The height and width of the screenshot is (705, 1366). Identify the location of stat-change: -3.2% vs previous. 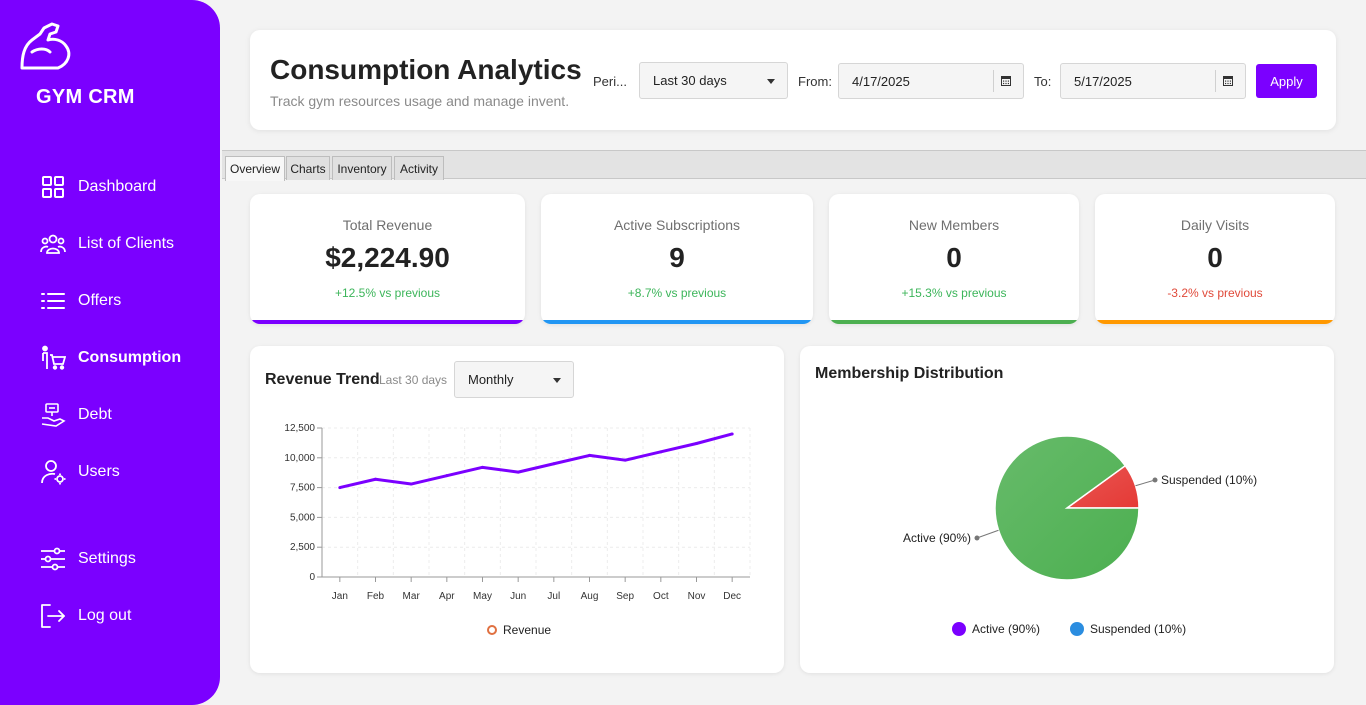
(1215, 293).